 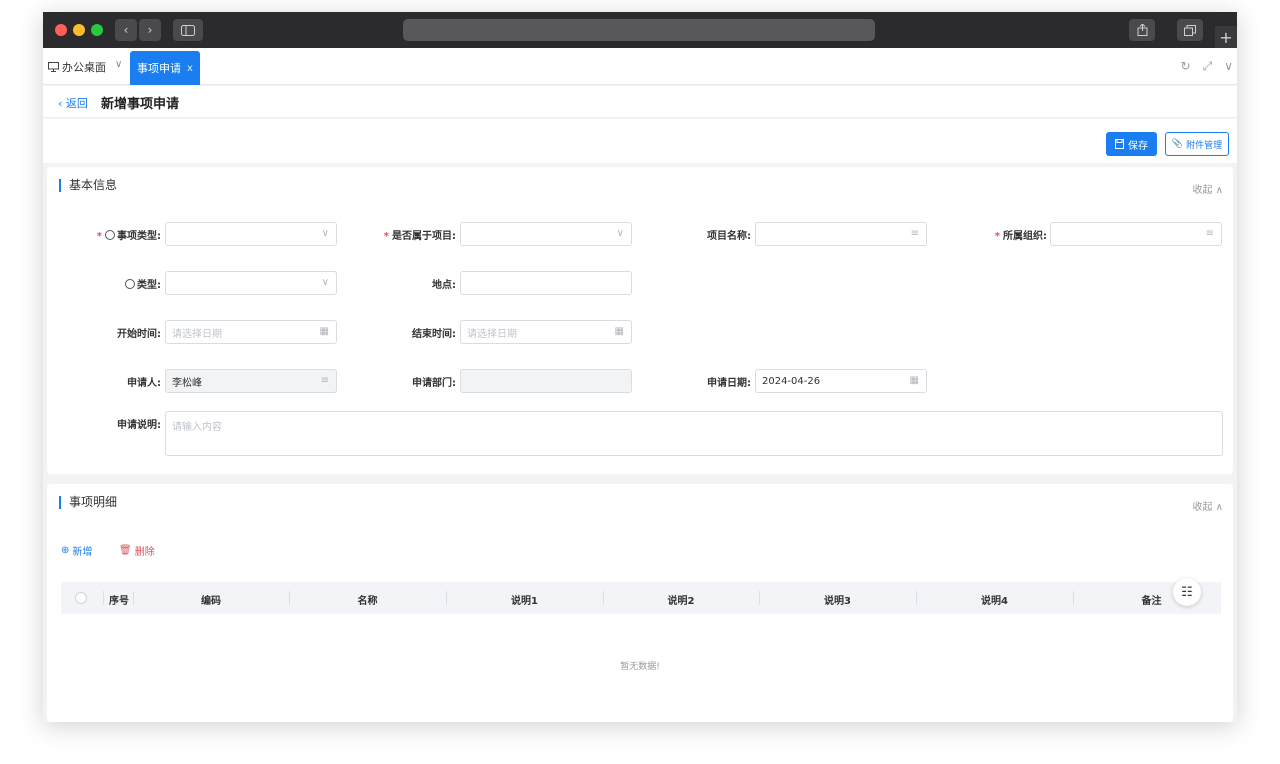 I want to click on save-button: 保存, so click(x=1131, y=144).